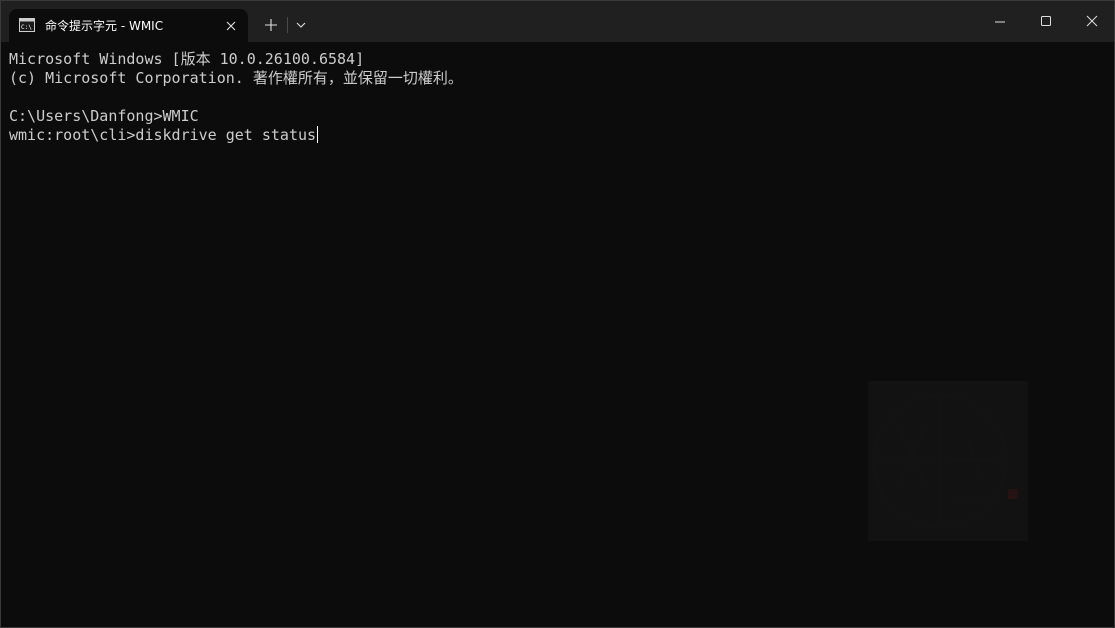 The width and height of the screenshot is (1115, 628). What do you see at coordinates (104, 26) in the screenshot?
I see `tab-title: 命令提示字元 - WMIC` at bounding box center [104, 26].